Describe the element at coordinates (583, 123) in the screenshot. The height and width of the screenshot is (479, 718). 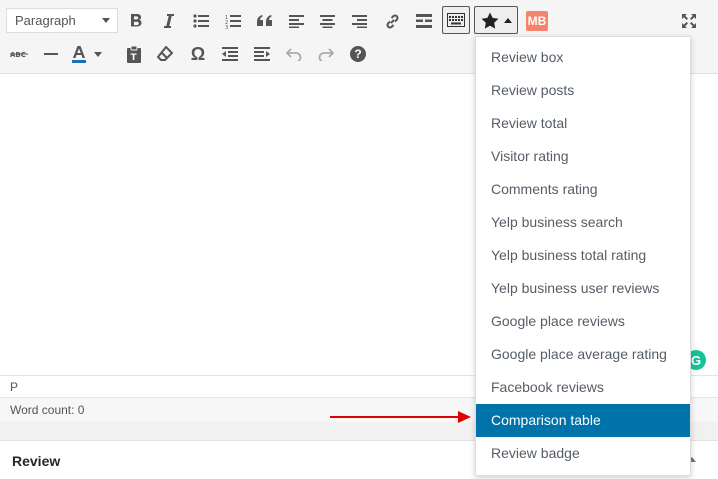
I see `menu-item-review-total: Review total` at that location.